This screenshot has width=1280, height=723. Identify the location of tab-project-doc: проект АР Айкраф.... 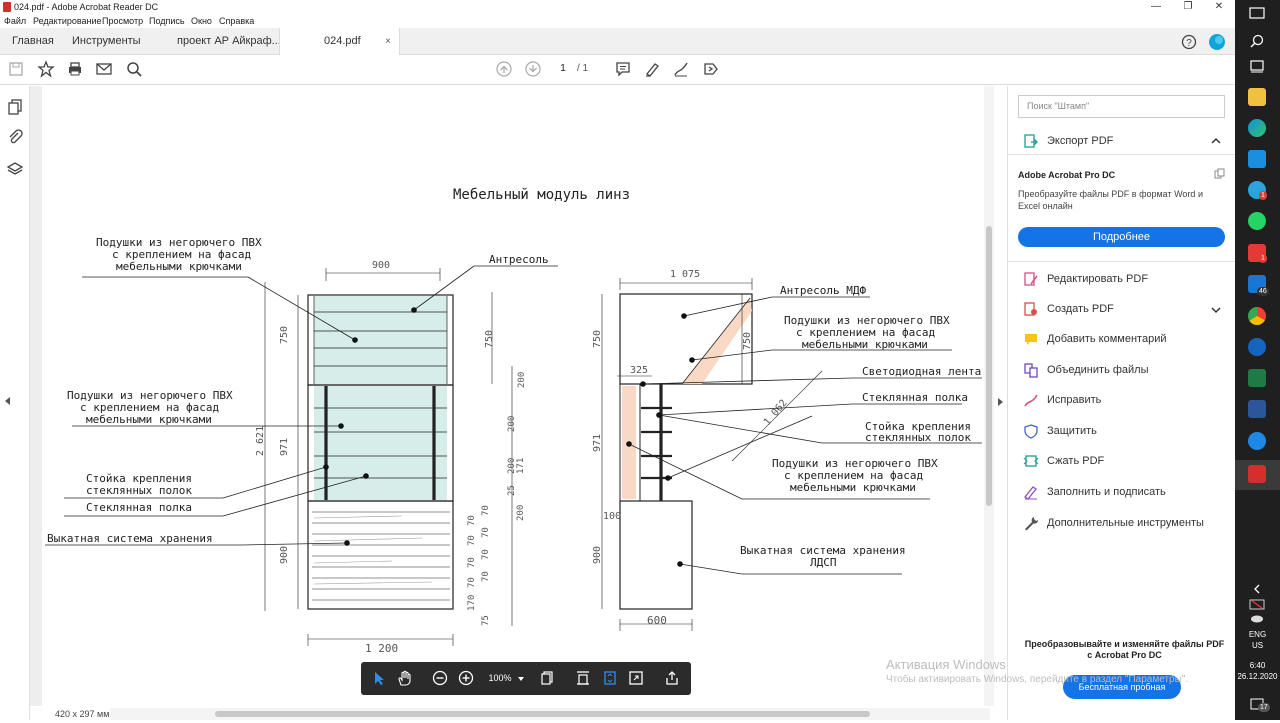
(229, 41).